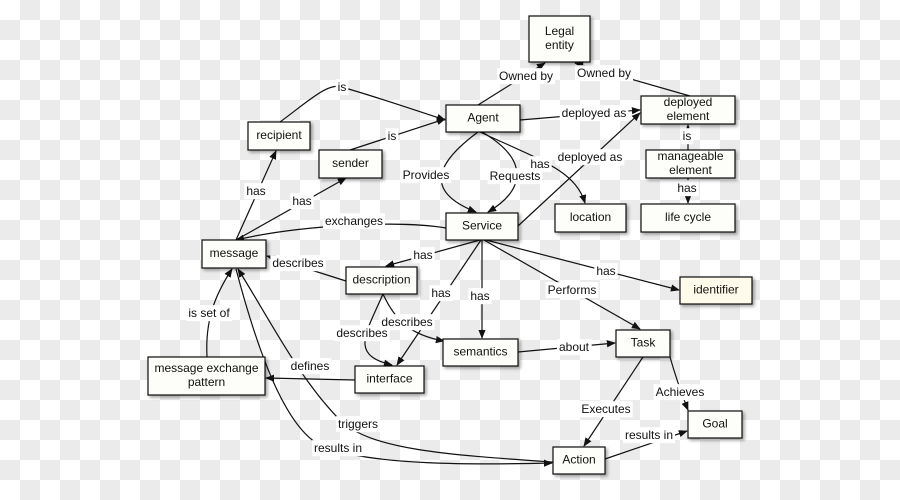  I want to click on node-action: Action, so click(579, 460).